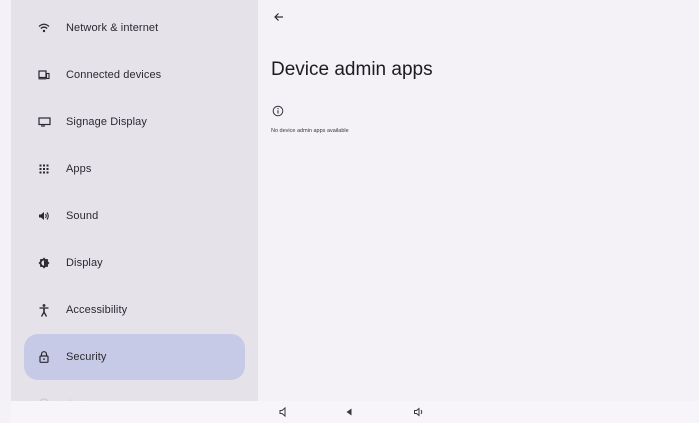  I want to click on sidebar-item-apps: Apps, so click(134, 169).